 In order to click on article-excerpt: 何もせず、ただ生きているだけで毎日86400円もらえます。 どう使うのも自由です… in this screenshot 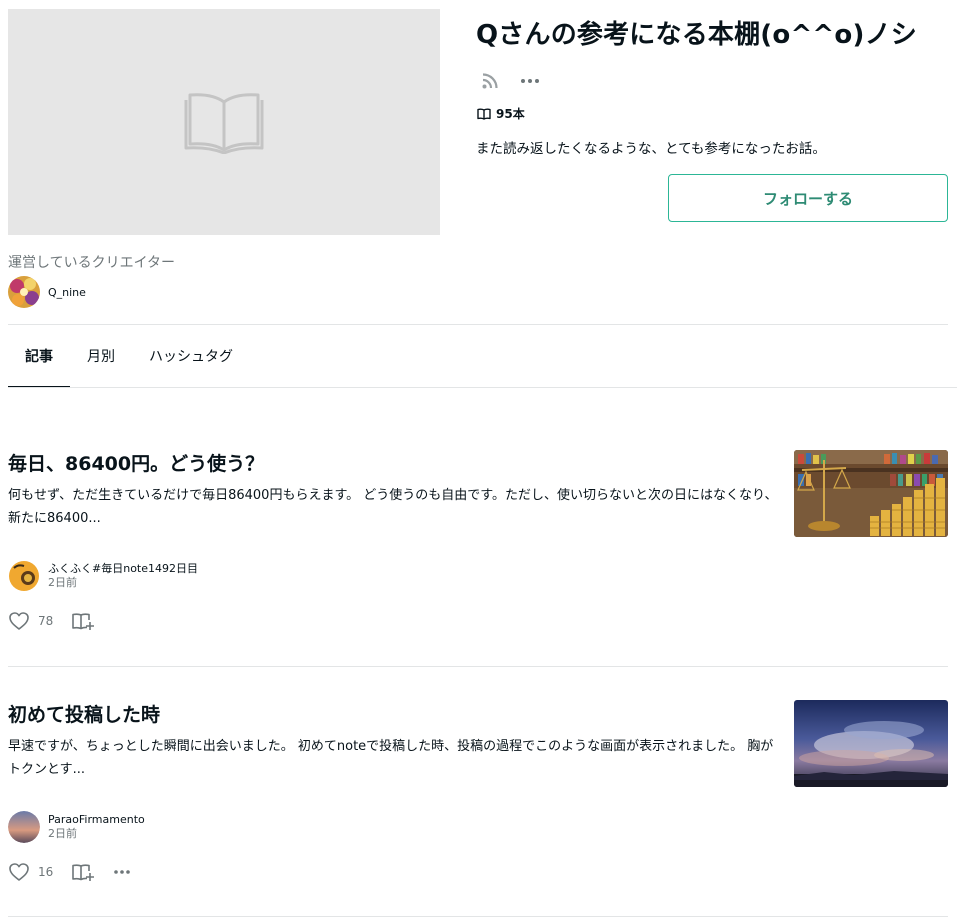, I will do `click(393, 507)`.